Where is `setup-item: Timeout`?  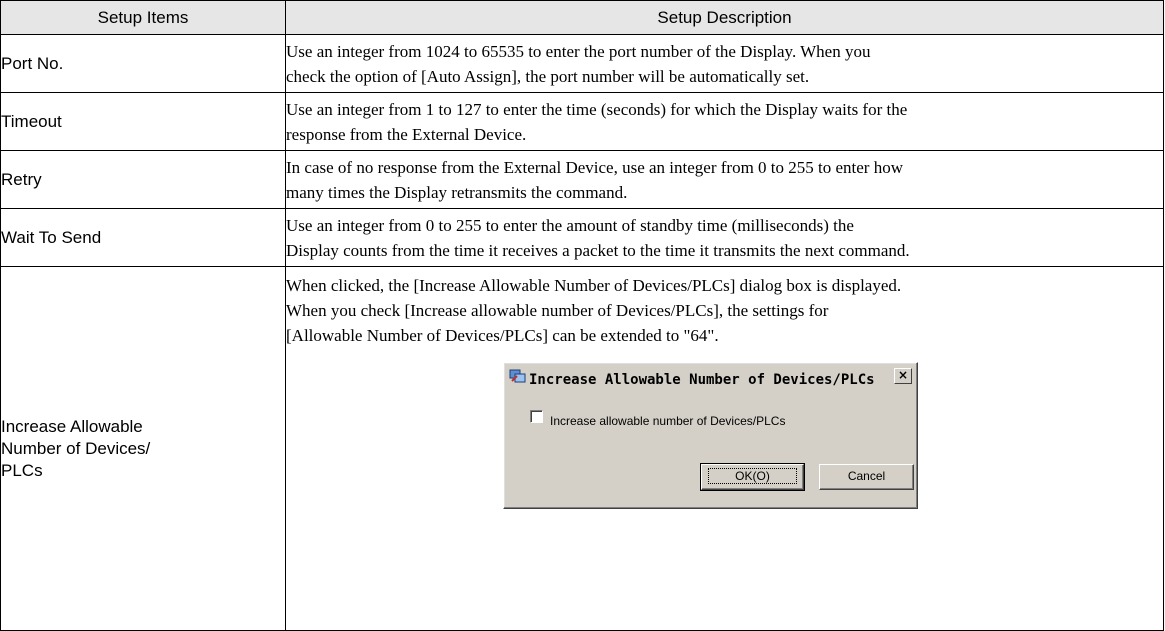
setup-item: Timeout is located at coordinates (143, 121).